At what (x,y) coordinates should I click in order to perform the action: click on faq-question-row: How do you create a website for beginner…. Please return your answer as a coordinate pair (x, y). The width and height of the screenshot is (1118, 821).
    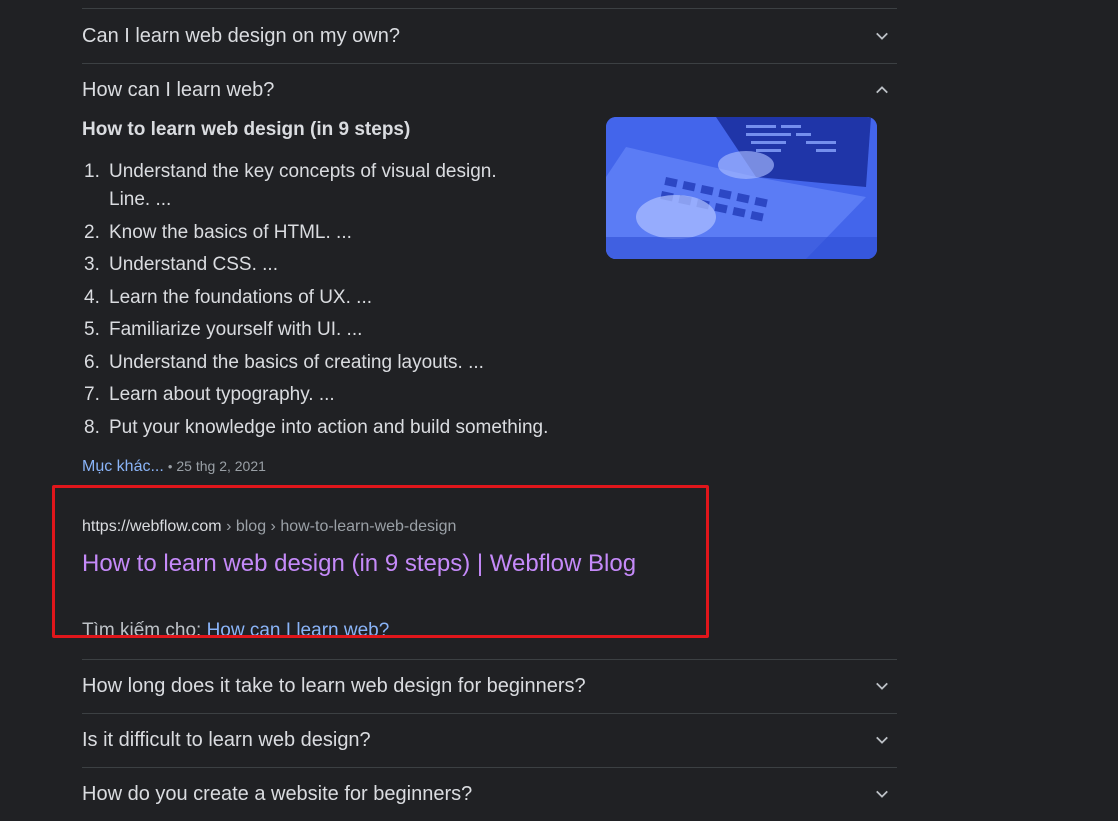
    Looking at the image, I should click on (489, 794).